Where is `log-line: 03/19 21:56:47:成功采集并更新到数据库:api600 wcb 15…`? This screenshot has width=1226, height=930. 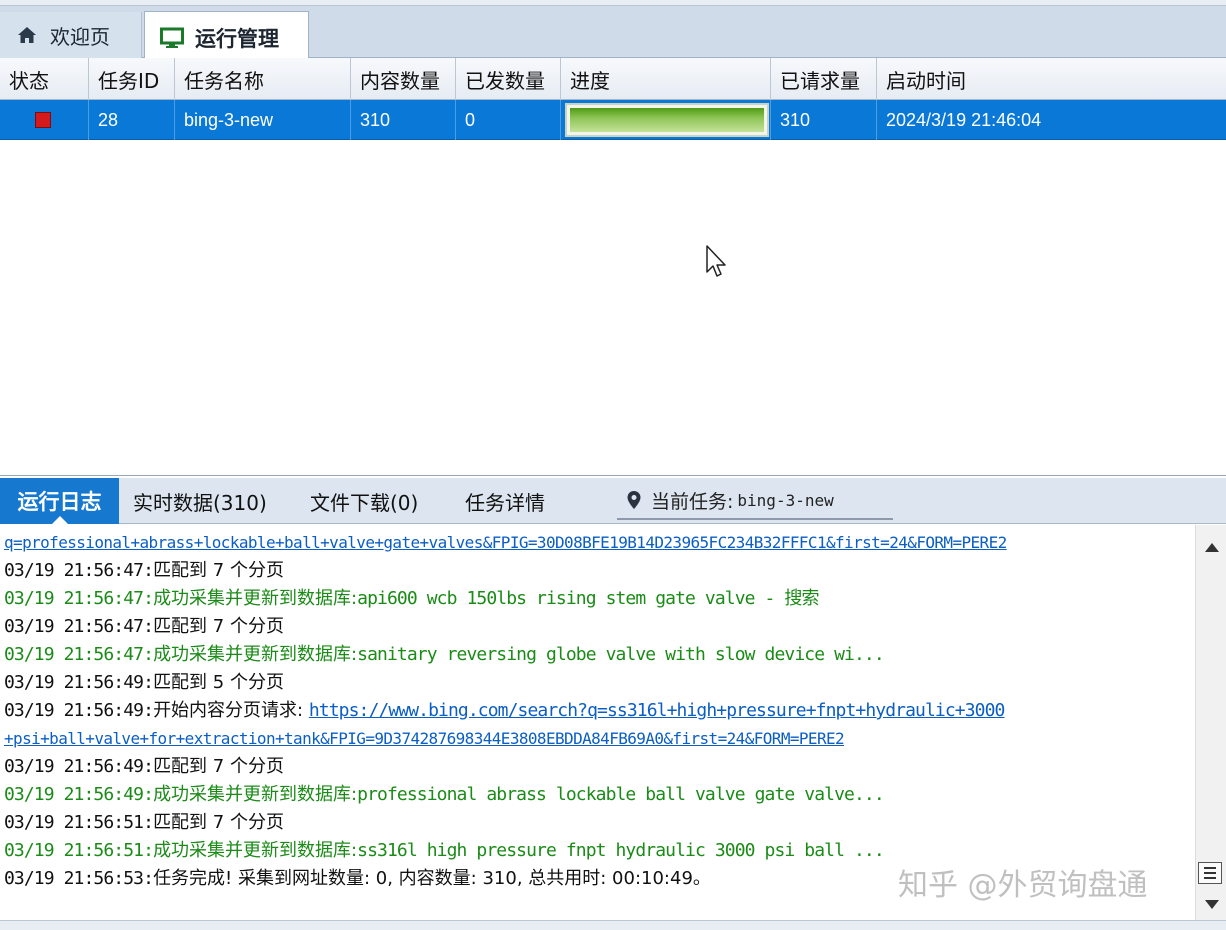
log-line: 03/19 21:56:47:成功采集并更新到数据库:api600 wcb 15… is located at coordinates (412, 598).